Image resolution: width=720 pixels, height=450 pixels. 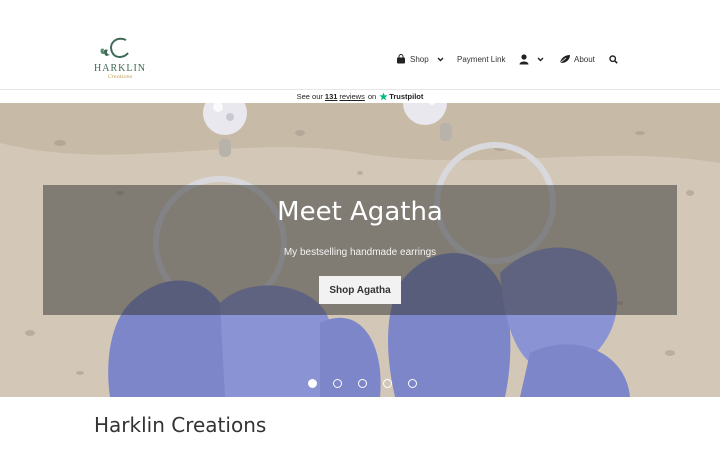 I want to click on reviews-link: reviews, so click(x=351, y=96).